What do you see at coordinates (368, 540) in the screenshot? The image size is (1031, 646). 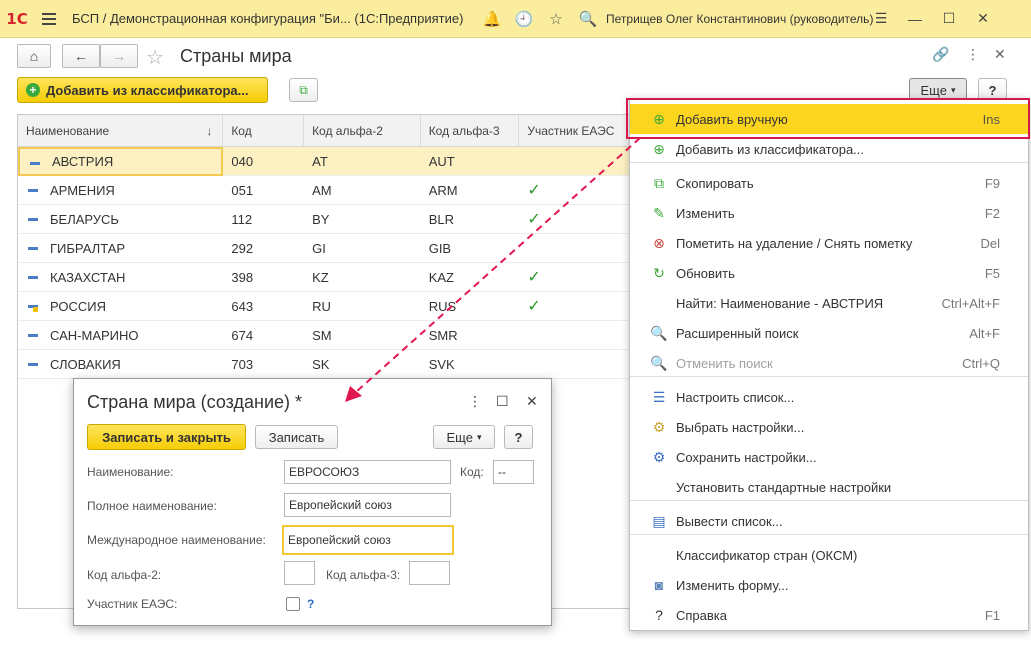 I see `intl-name-field: Европейский союз` at bounding box center [368, 540].